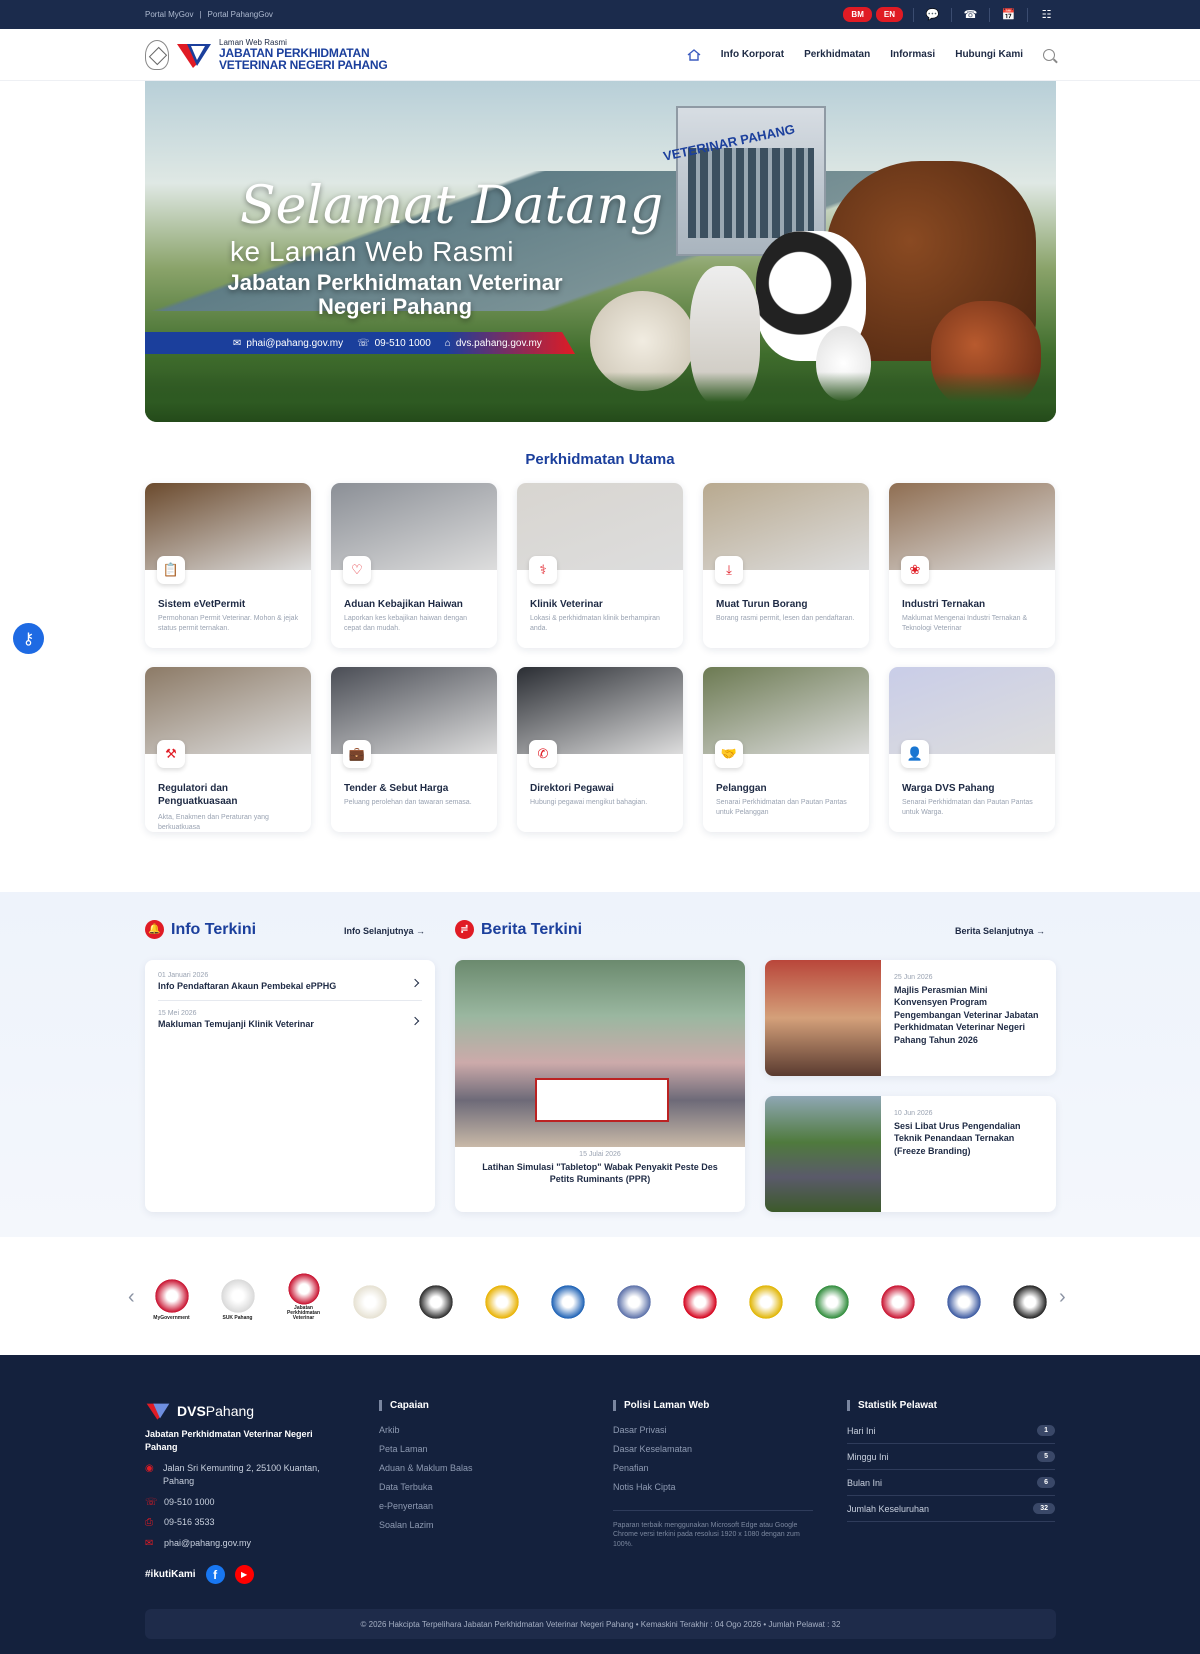 The width and height of the screenshot is (1200, 1654). Describe the element at coordinates (1066, 1297) in the screenshot. I see `chevron-right-icon: ›` at that location.